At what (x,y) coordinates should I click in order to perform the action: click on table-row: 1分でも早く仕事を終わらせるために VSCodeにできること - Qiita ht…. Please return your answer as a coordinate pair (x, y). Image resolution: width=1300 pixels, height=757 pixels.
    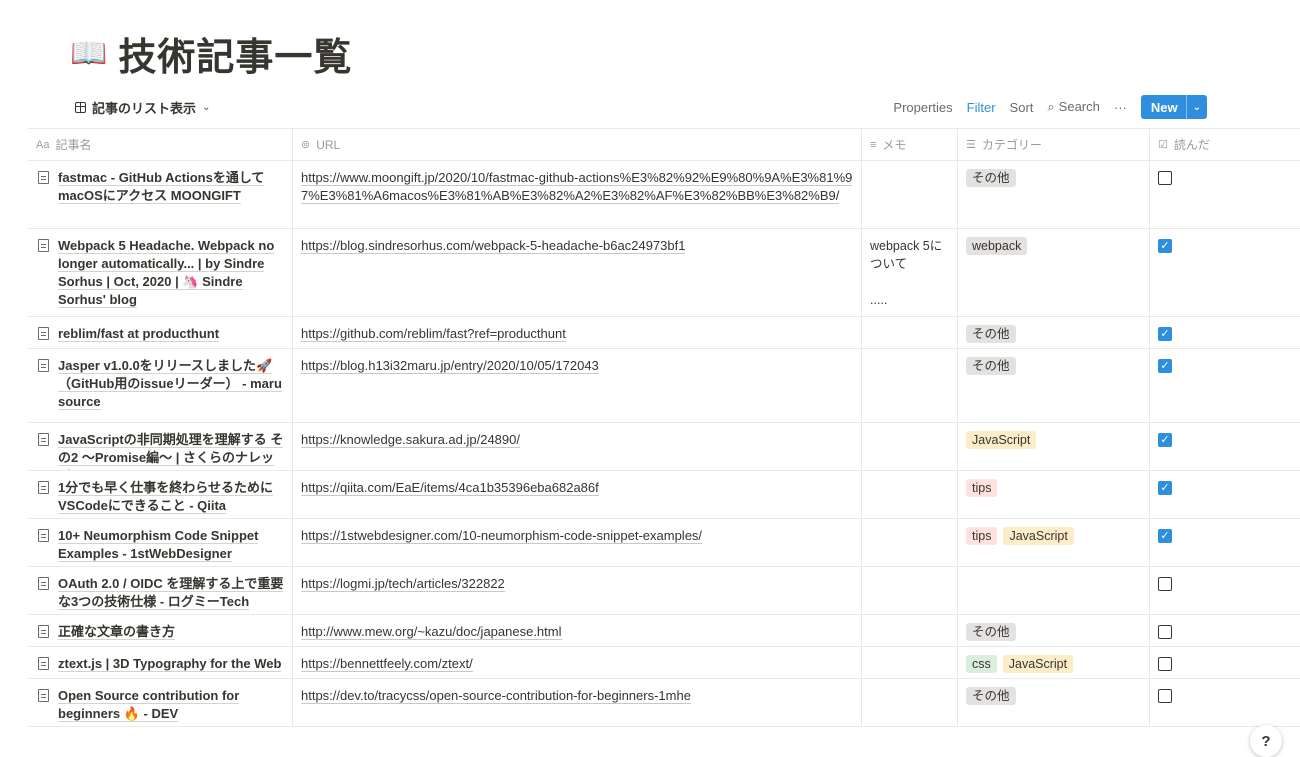
    Looking at the image, I should click on (664, 495).